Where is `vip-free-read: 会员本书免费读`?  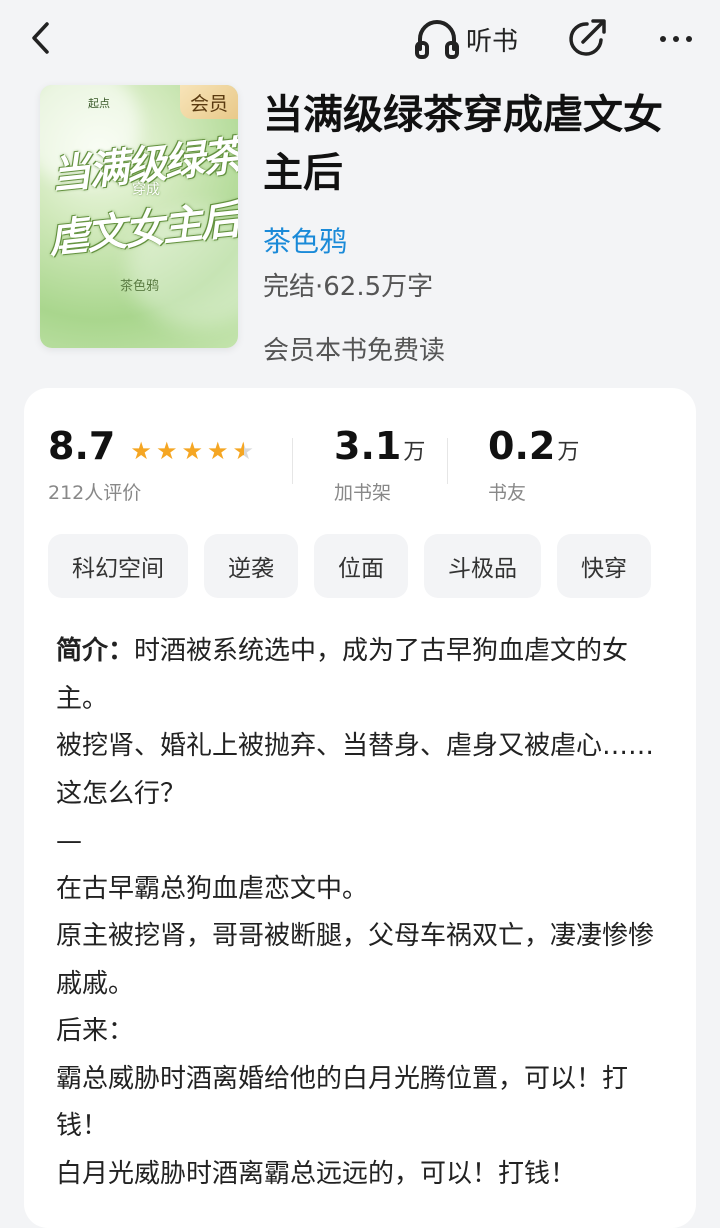
vip-free-read: 会员本书免费读 is located at coordinates (354, 351).